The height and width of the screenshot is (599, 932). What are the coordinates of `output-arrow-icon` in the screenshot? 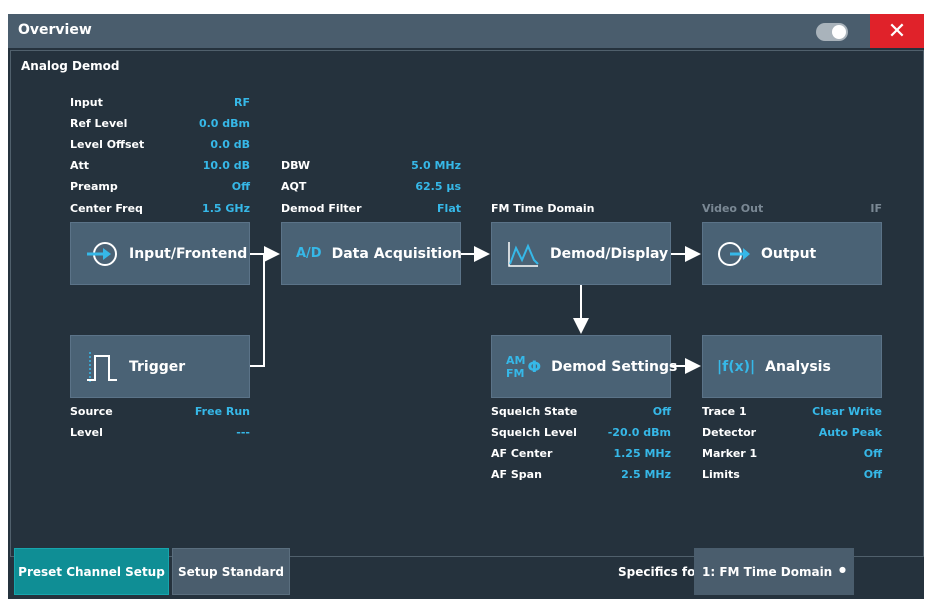 It's located at (734, 254).